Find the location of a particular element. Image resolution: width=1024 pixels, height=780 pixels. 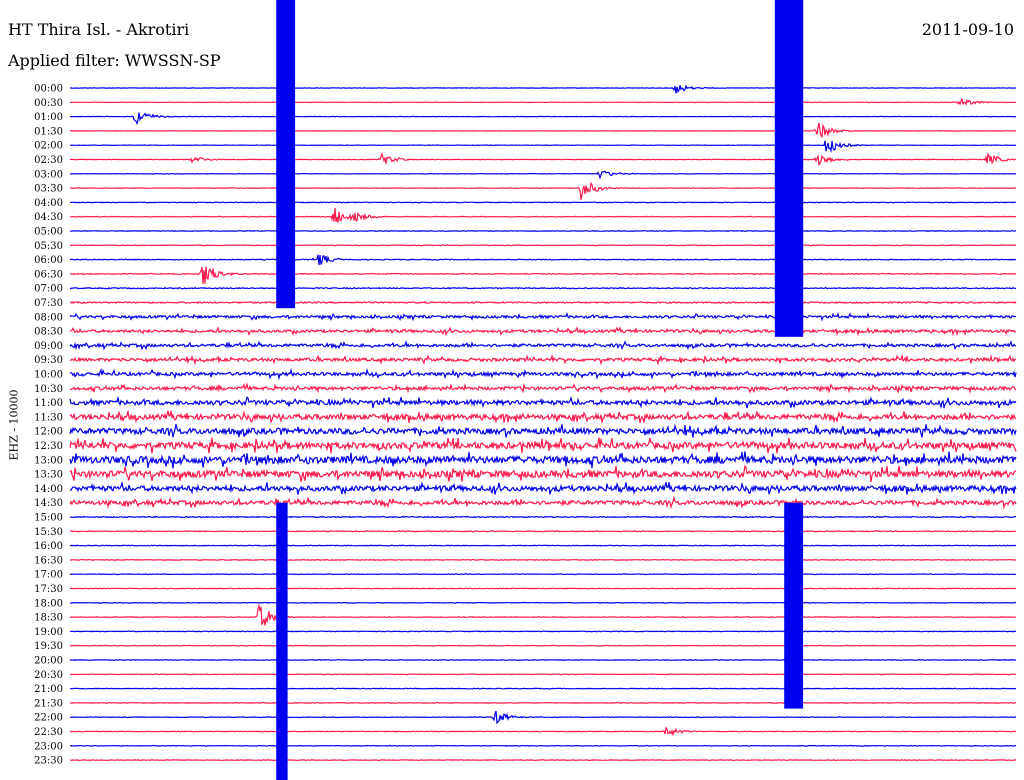

time-tick-label: 19:00 is located at coordinates (48, 632).